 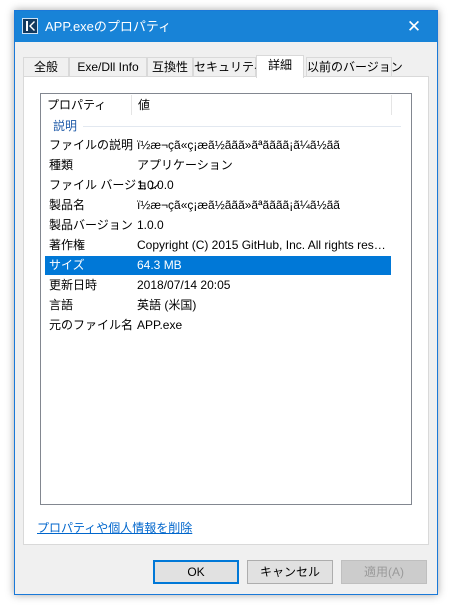 I want to click on tab-label: 全般, so click(x=45, y=67).